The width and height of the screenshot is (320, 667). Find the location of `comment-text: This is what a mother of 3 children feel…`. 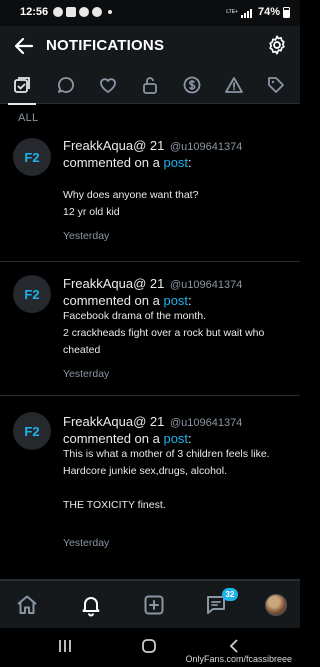

comment-text: This is what a mother of 3 children feel… is located at coordinates (166, 479).